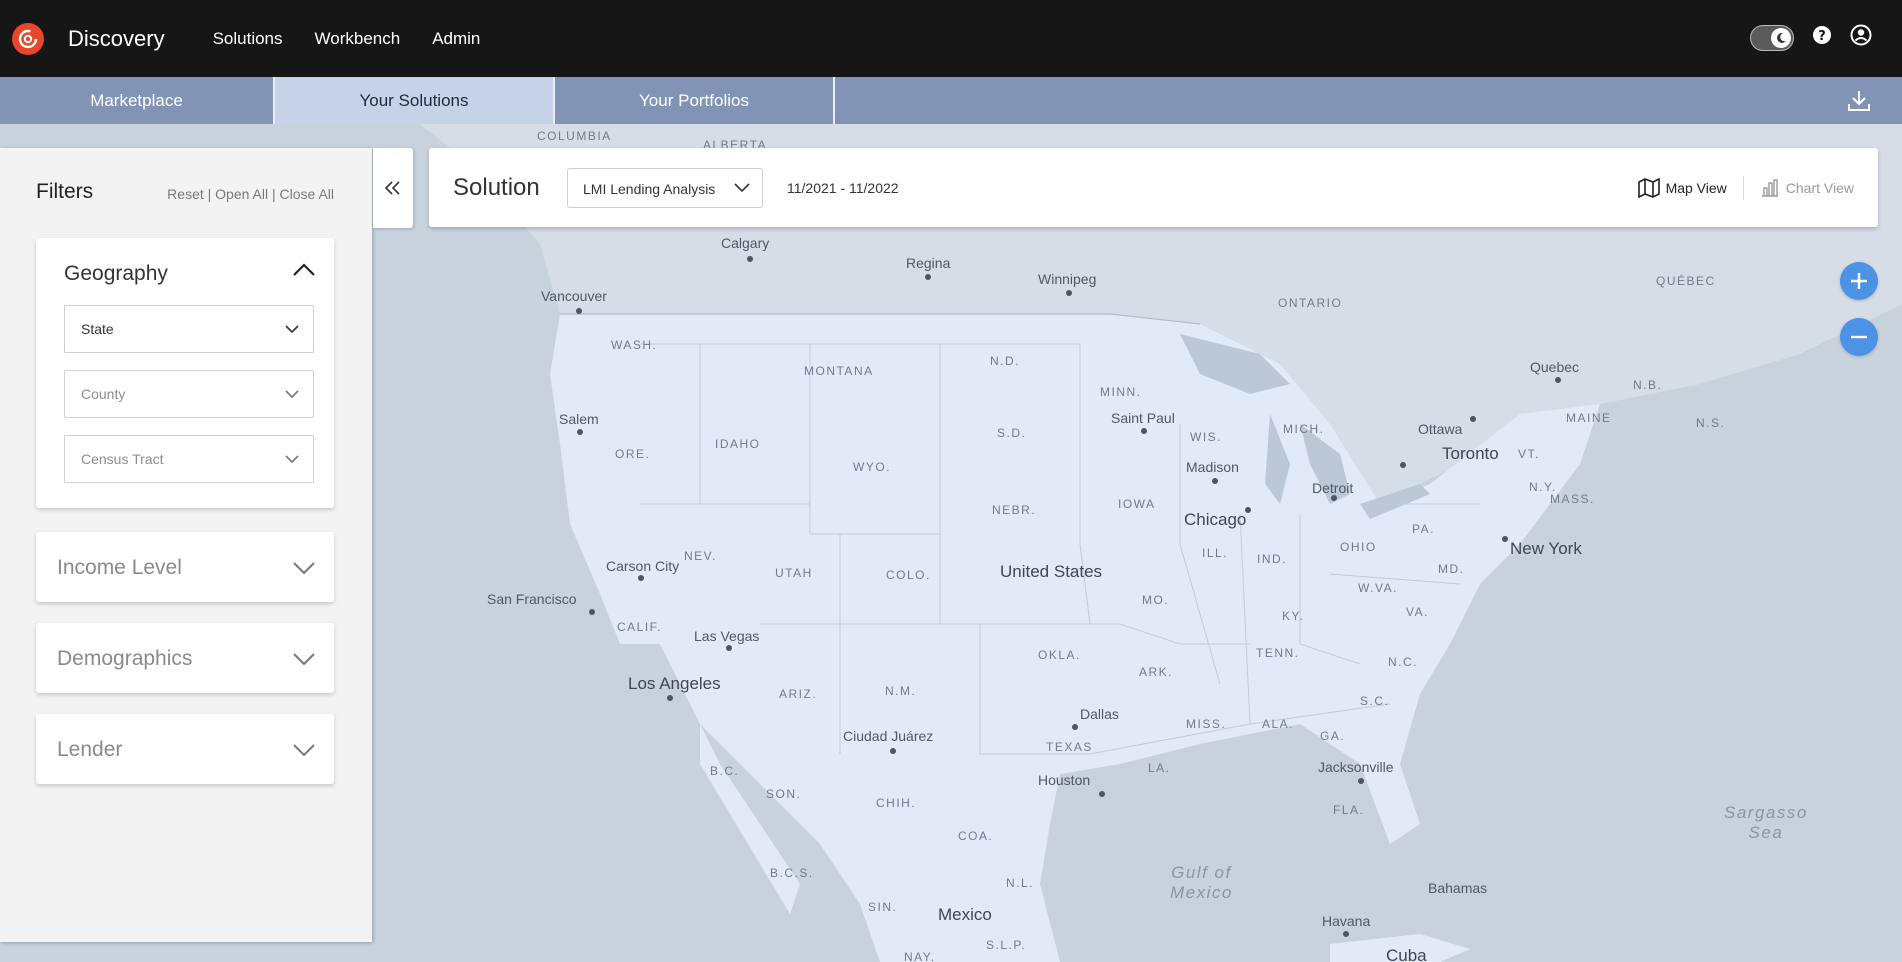  Describe the element at coordinates (976, 836) in the screenshot. I see `map-label-coa: COA.` at that location.